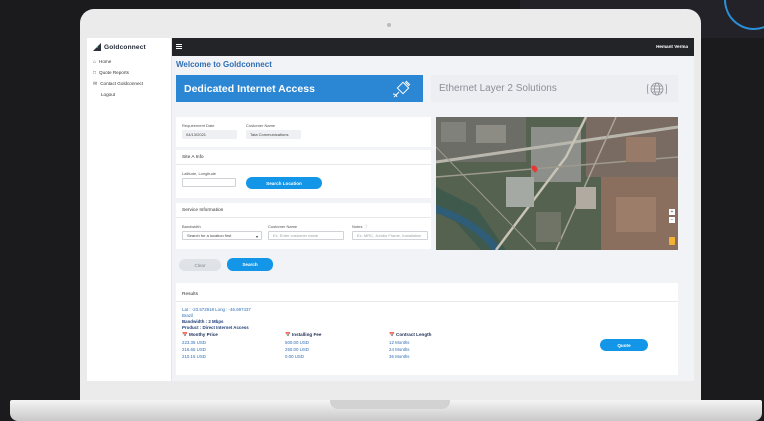 The width and height of the screenshot is (764, 421). Describe the element at coordinates (198, 125) in the screenshot. I see `date-label: Requirement Date` at that location.